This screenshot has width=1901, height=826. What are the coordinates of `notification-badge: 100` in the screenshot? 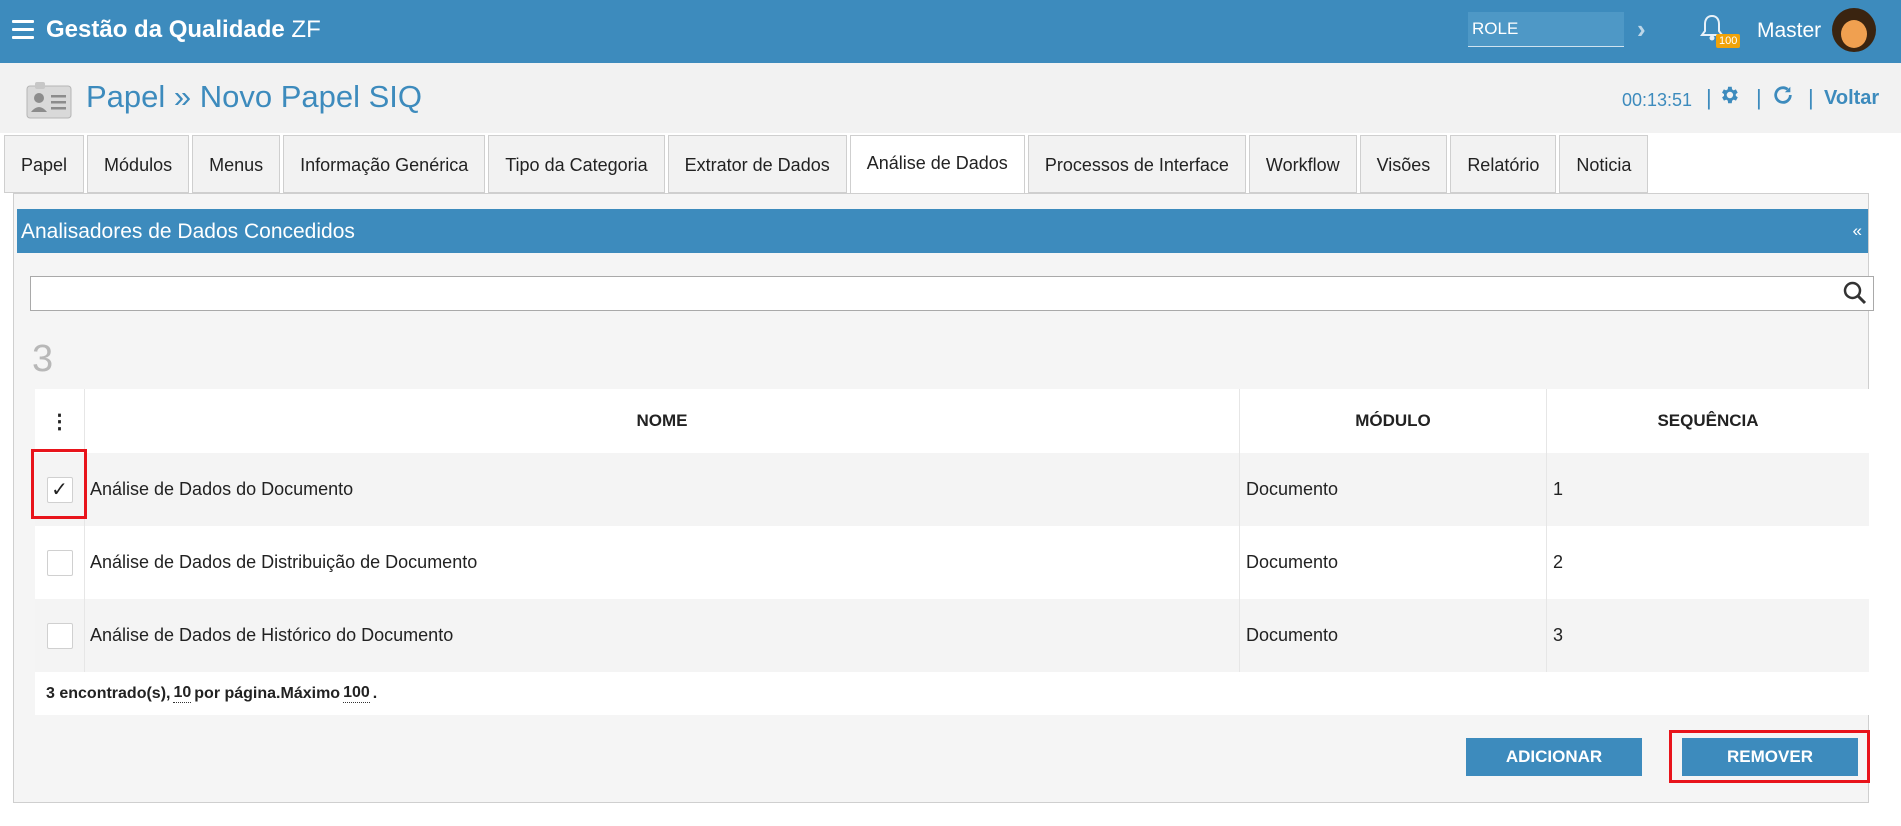 It's located at (1728, 41).